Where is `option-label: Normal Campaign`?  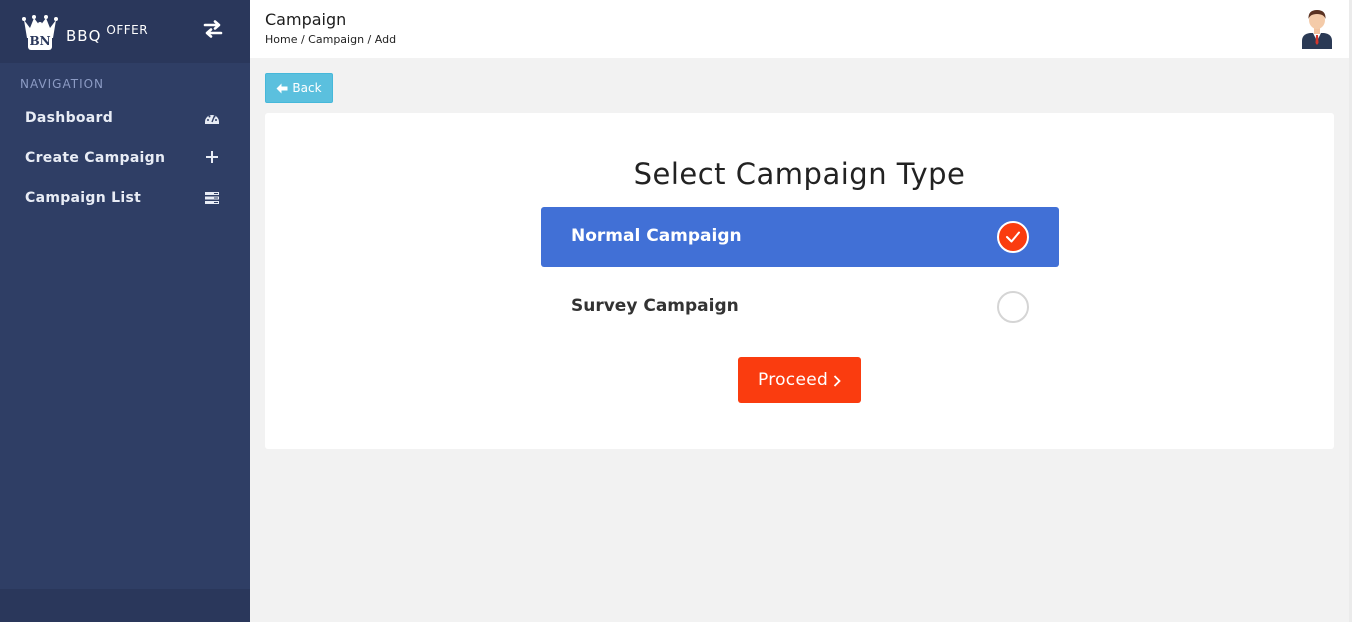 option-label: Normal Campaign is located at coordinates (656, 236).